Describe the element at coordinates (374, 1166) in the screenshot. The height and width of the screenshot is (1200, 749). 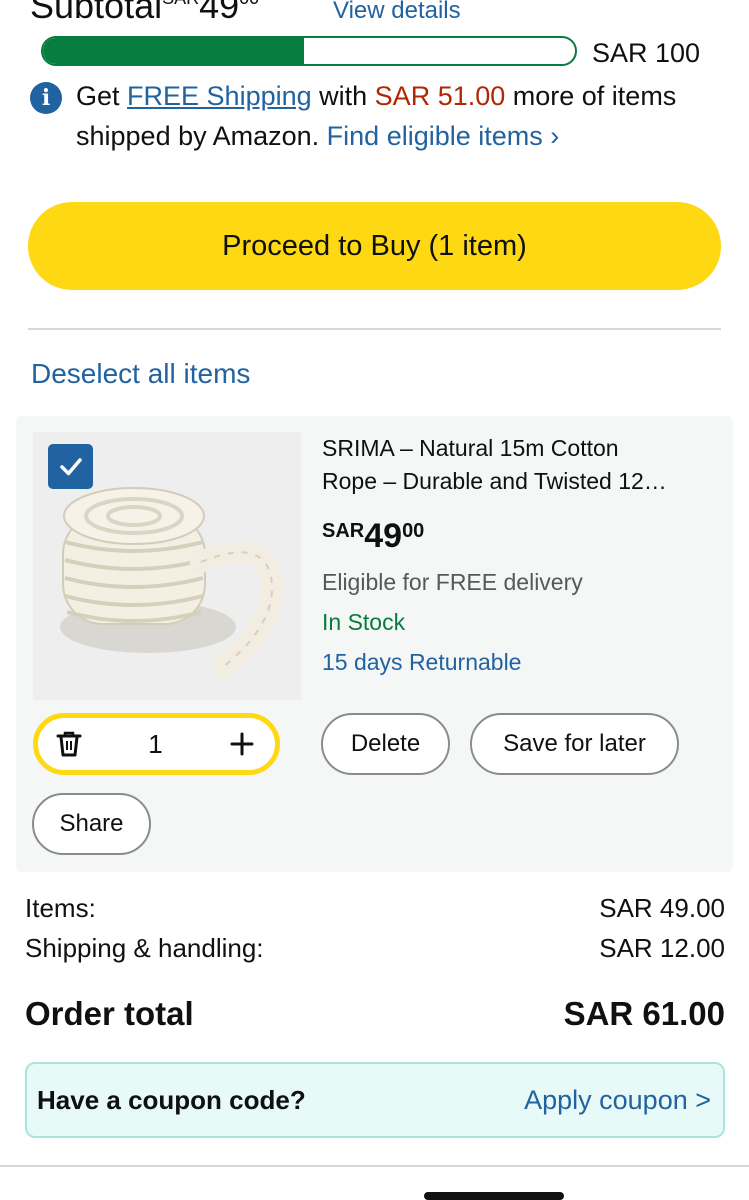
I see `bottom-divider` at that location.